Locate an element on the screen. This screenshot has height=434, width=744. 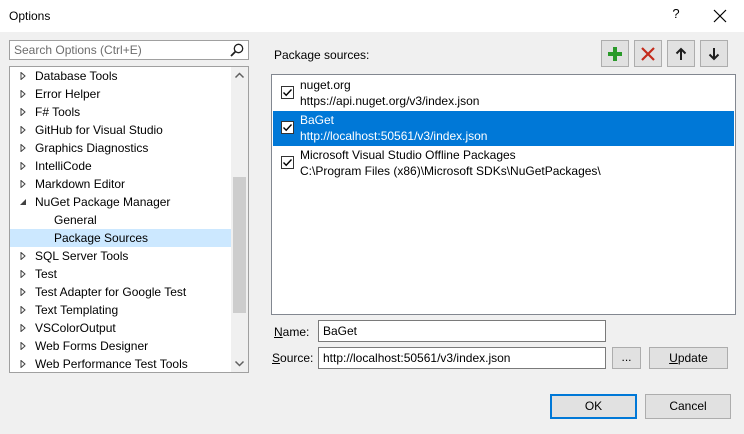
tree-item-label: Package Sources is located at coordinates (101, 238).